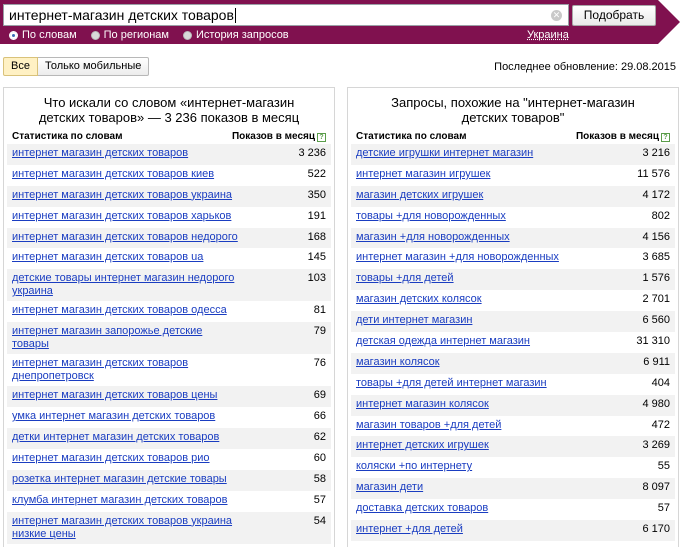 This screenshot has height=547, width=680. What do you see at coordinates (113, 416) in the screenshot?
I see `query-link: умка интернет магазин детских товаров` at bounding box center [113, 416].